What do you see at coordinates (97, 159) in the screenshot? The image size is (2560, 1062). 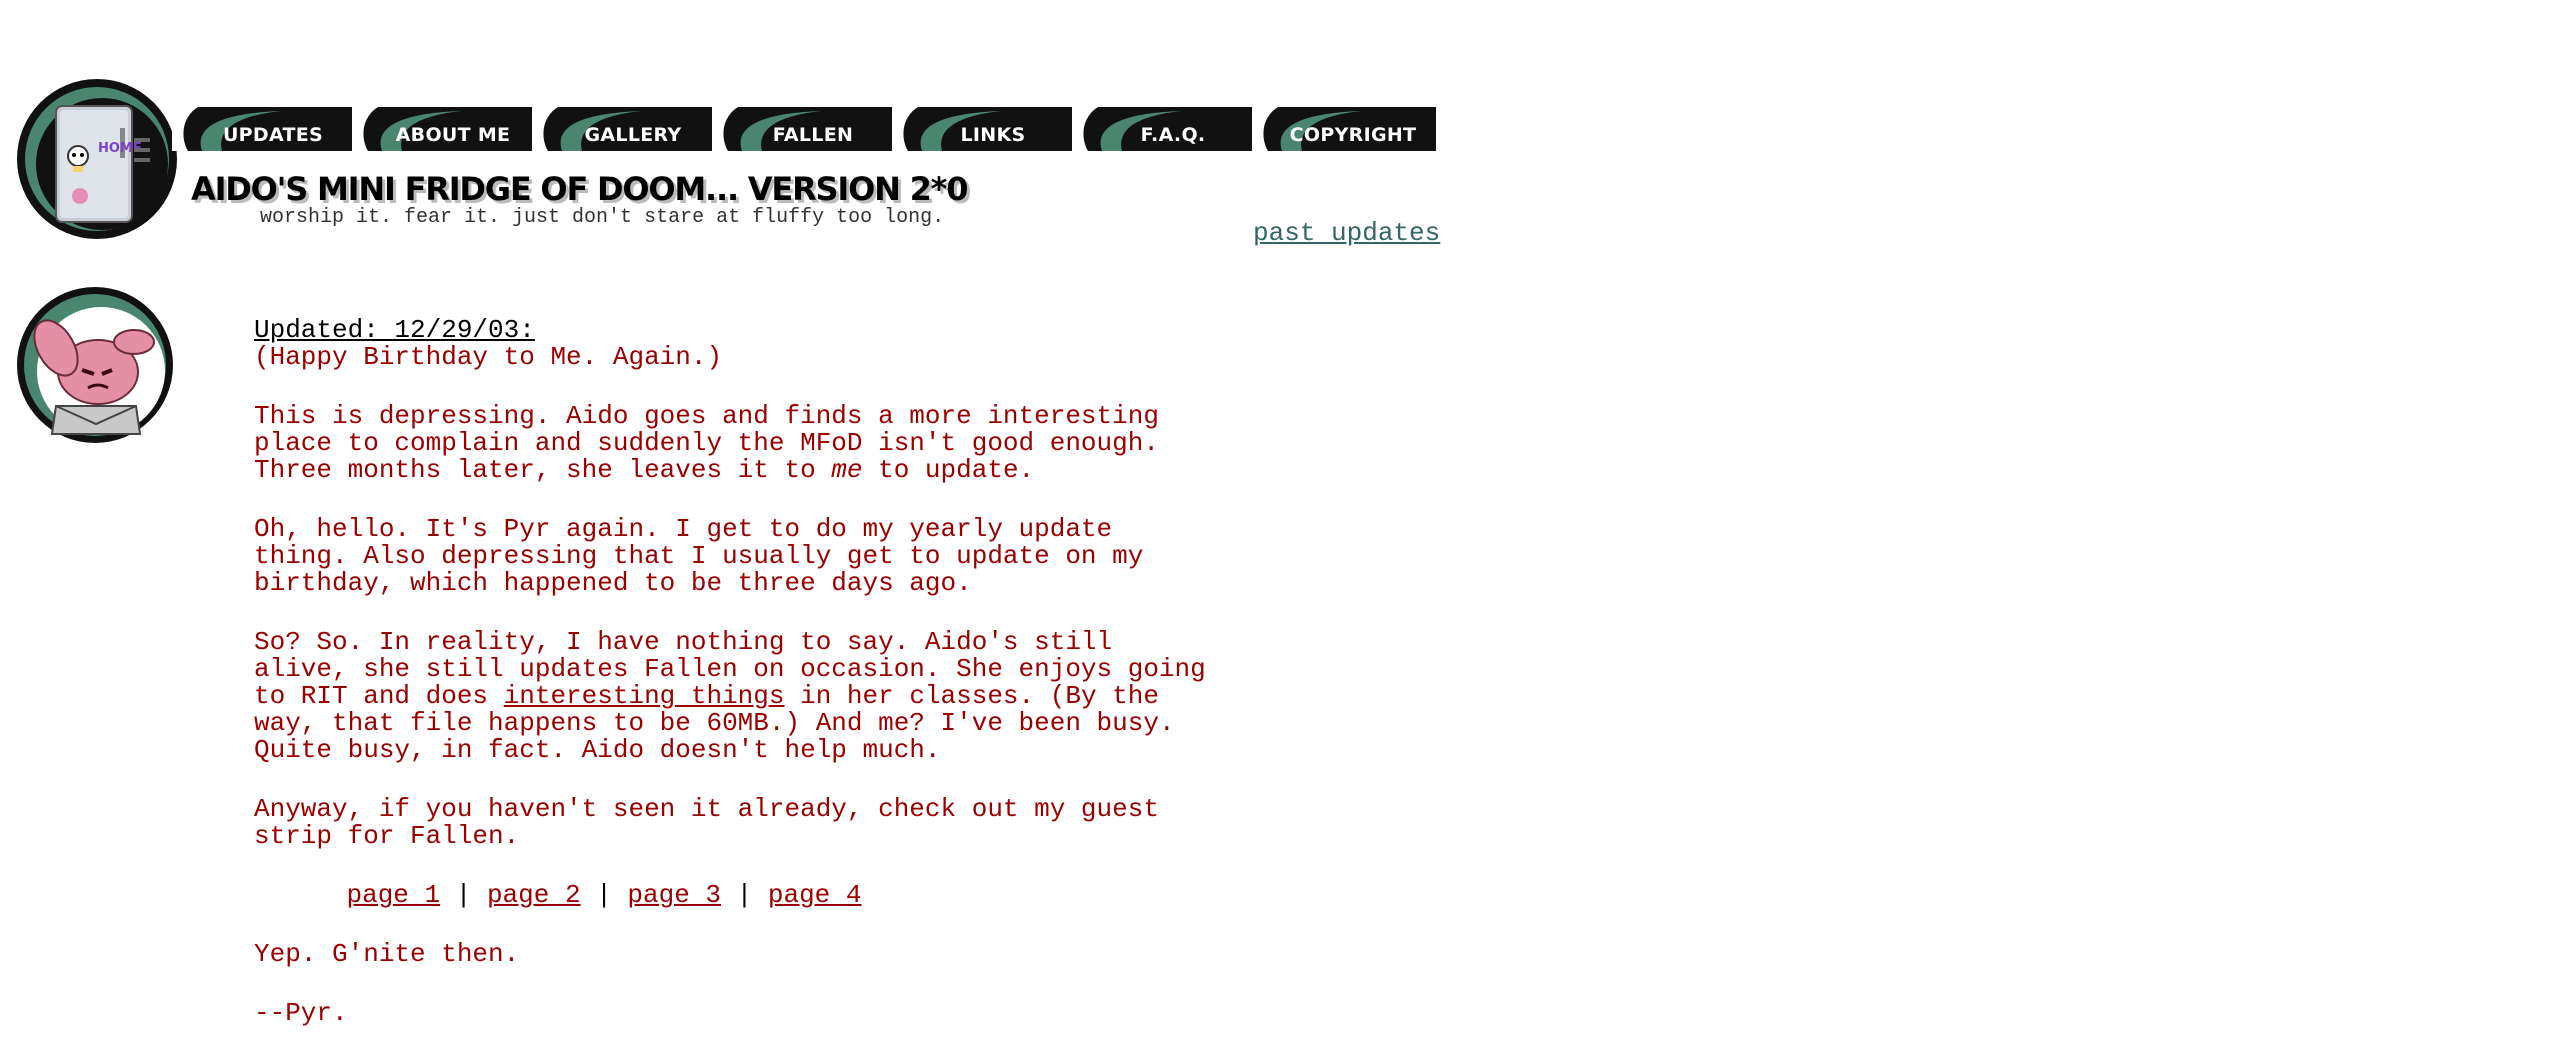 I see `fridge-logo-icon: HOME` at bounding box center [97, 159].